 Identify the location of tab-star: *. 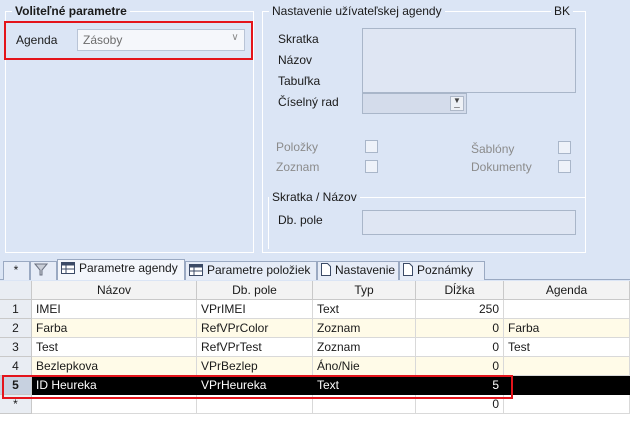
(16, 270).